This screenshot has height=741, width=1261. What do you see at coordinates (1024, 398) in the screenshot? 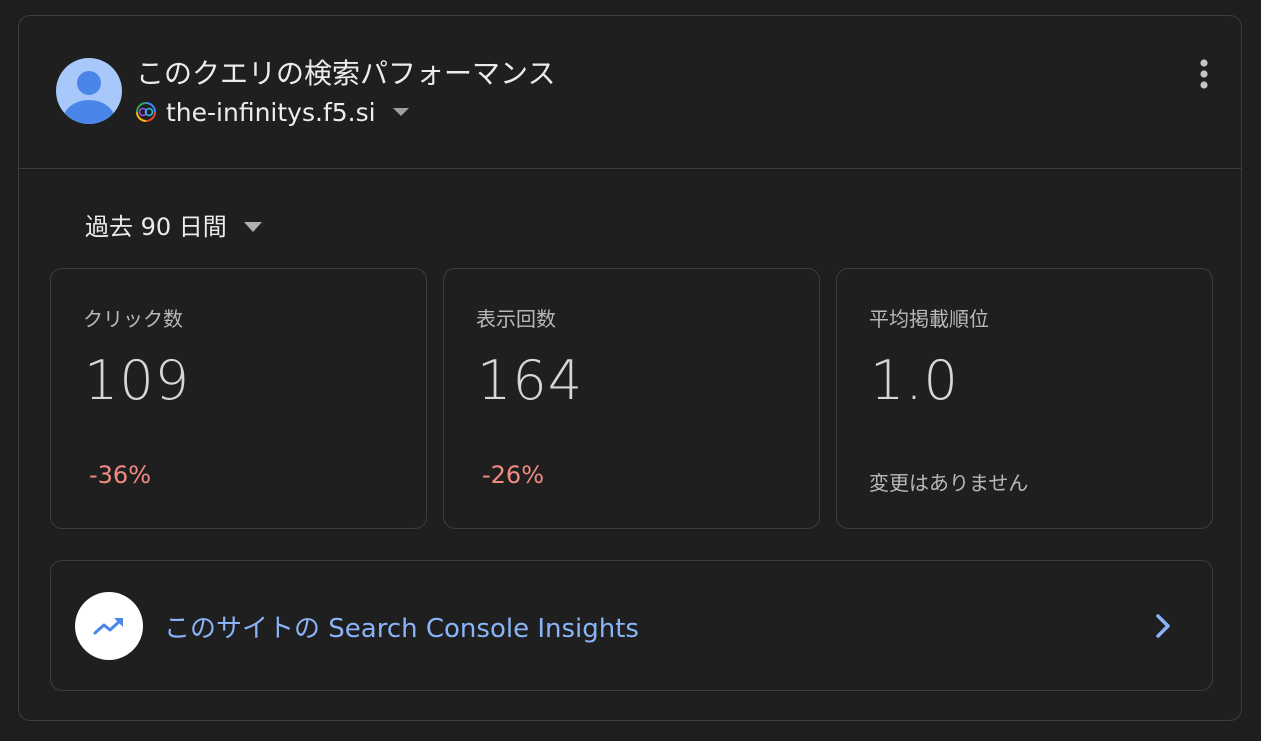
I see `metric-card-position: 平均掲載順位 1.0 変更はありません` at bounding box center [1024, 398].